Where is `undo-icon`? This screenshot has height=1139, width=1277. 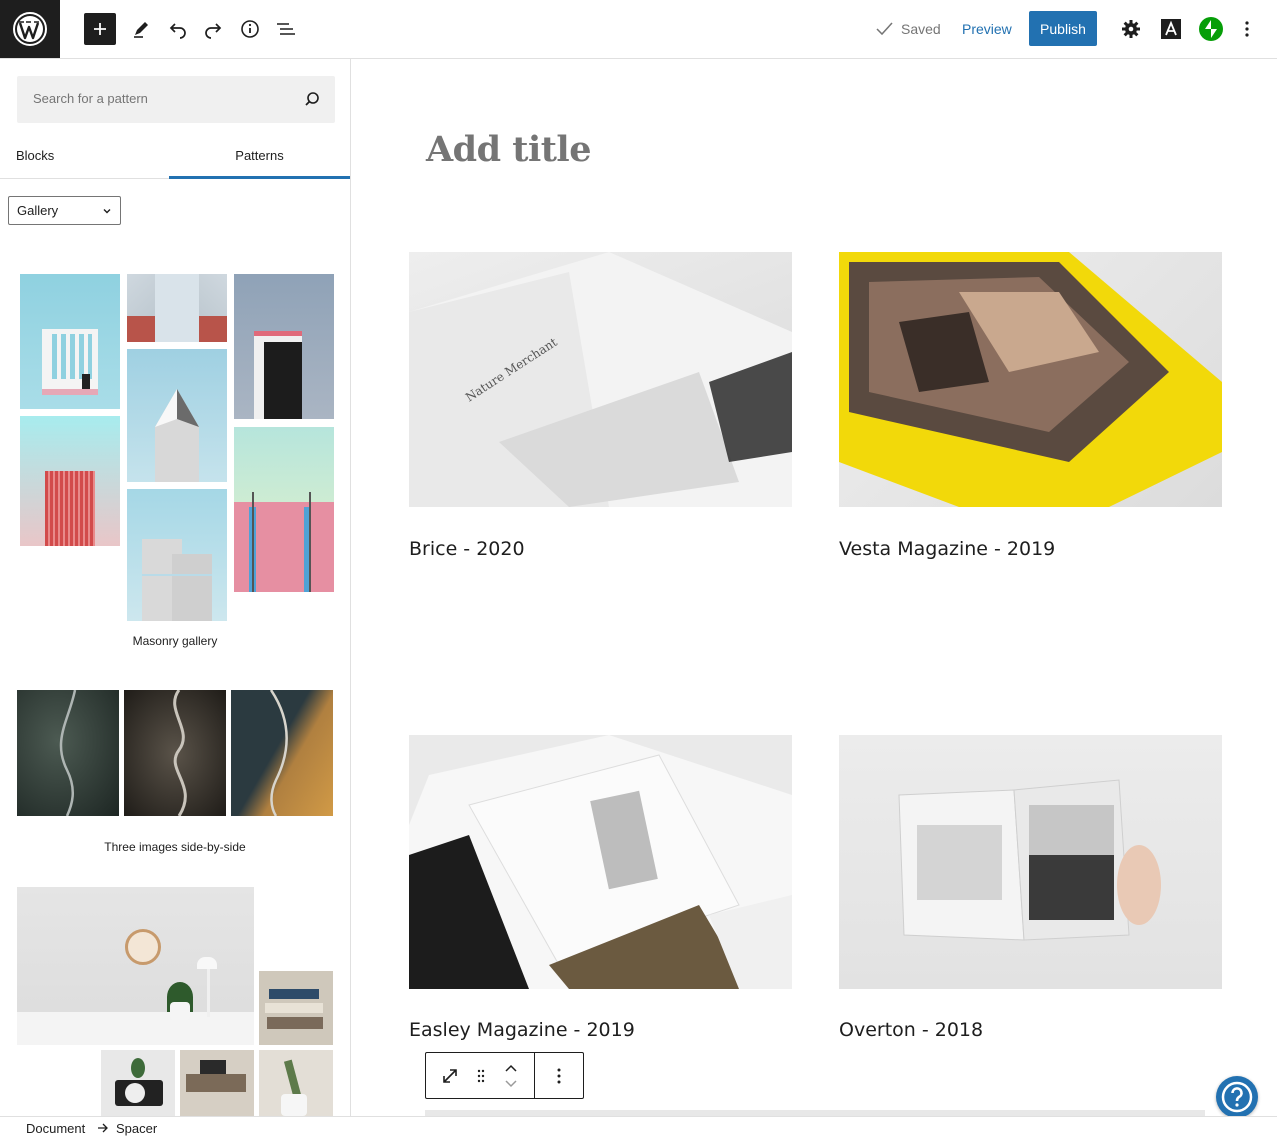 undo-icon is located at coordinates (177, 31).